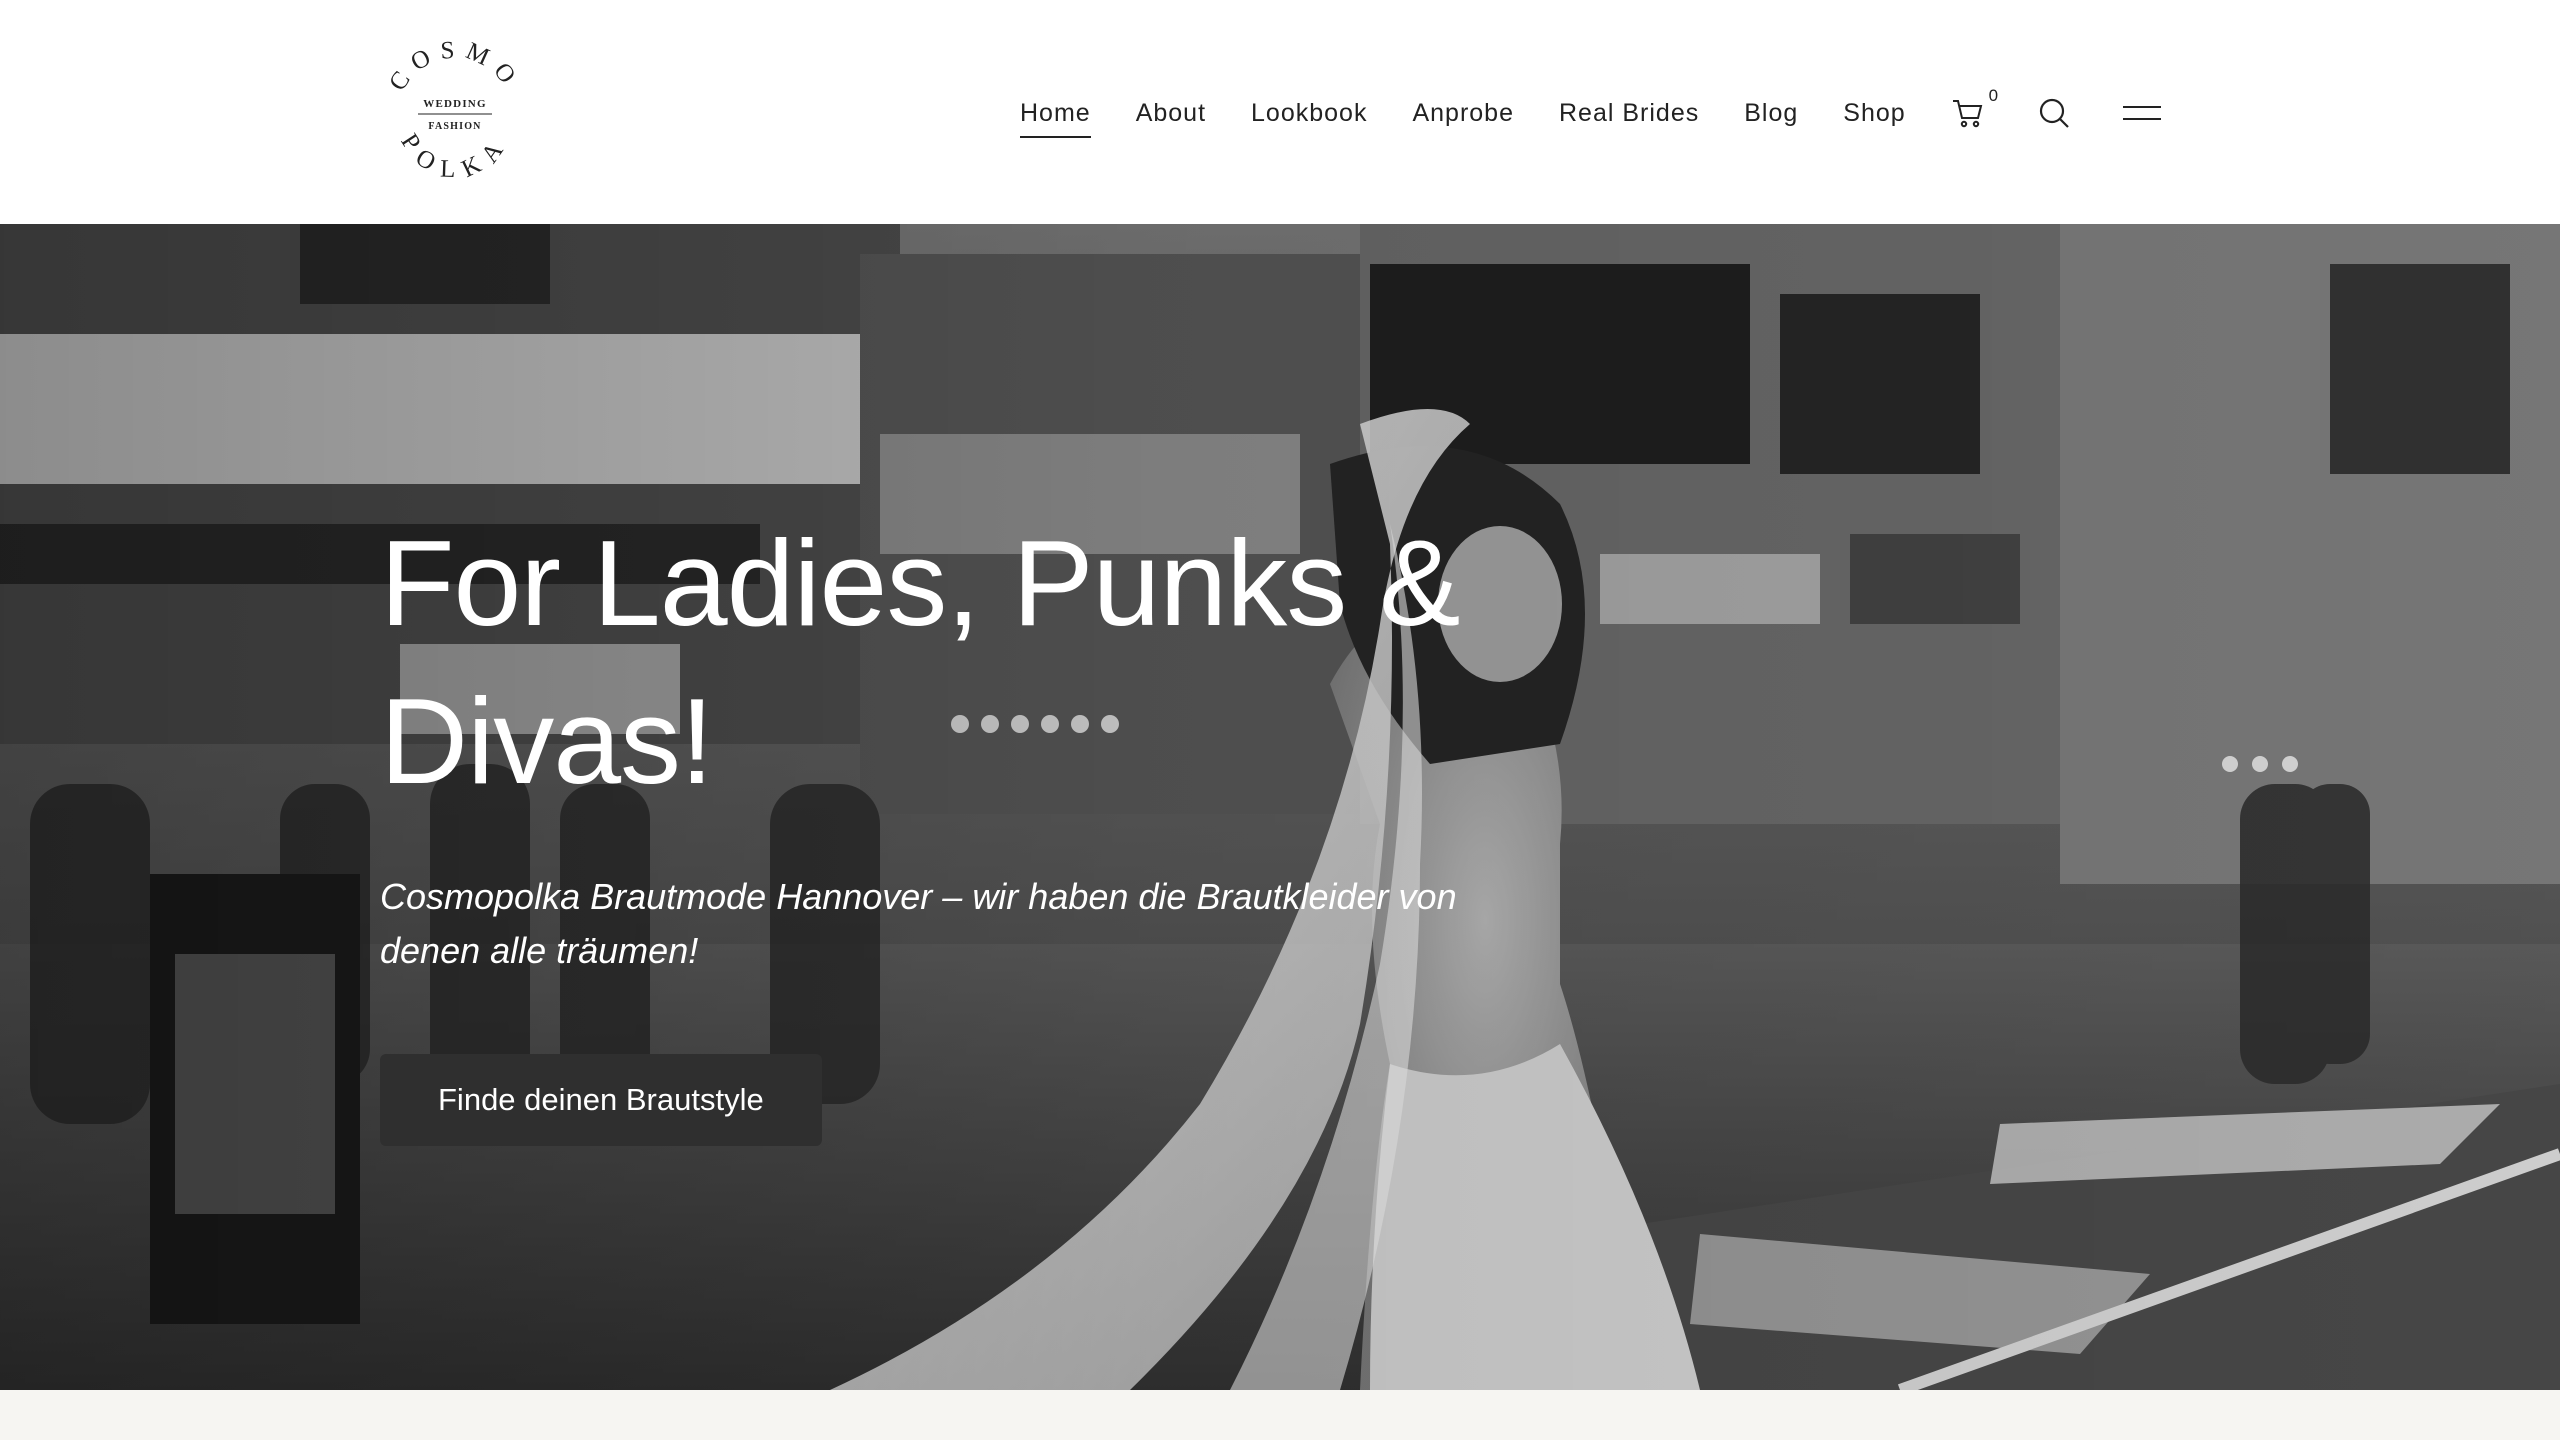  What do you see at coordinates (1771, 113) in the screenshot?
I see `nav-item-blog: Blog` at bounding box center [1771, 113].